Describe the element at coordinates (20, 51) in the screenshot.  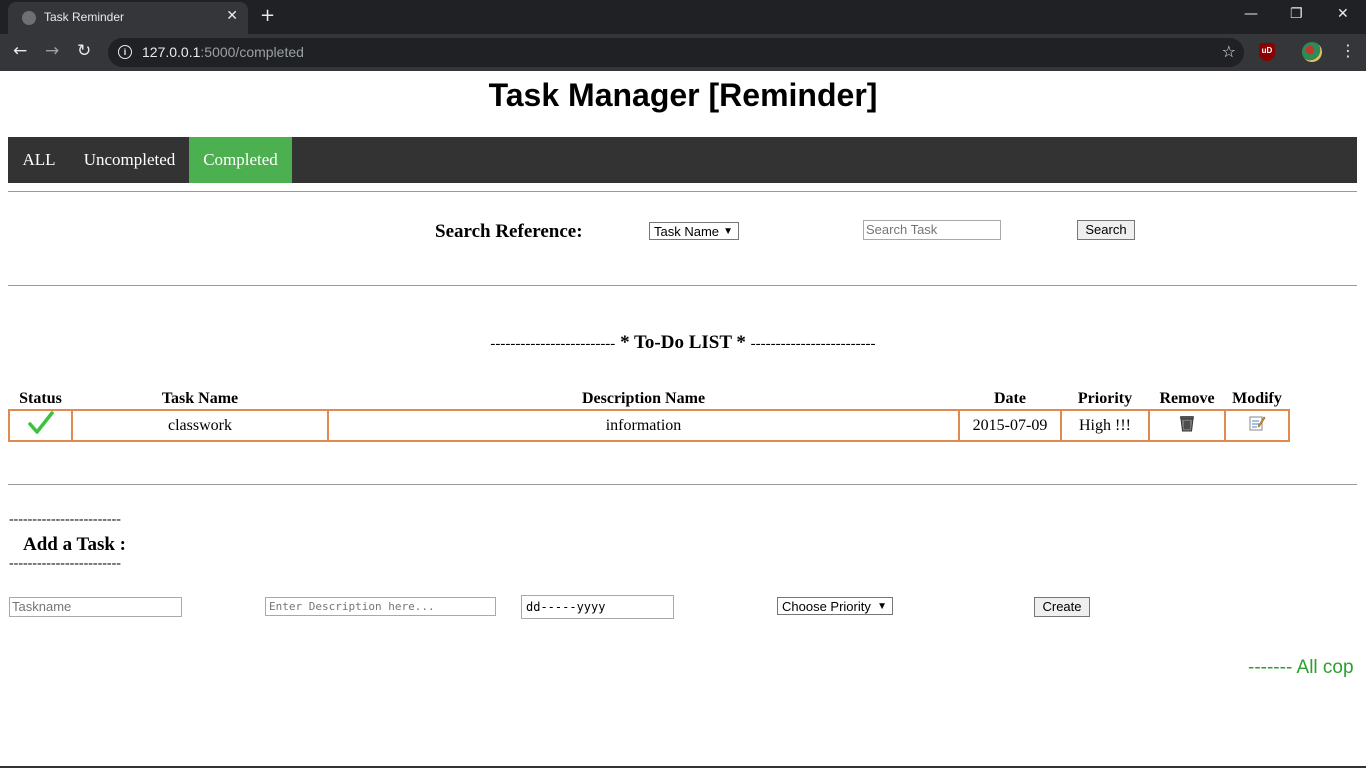
I see `back-icon: ←` at that location.